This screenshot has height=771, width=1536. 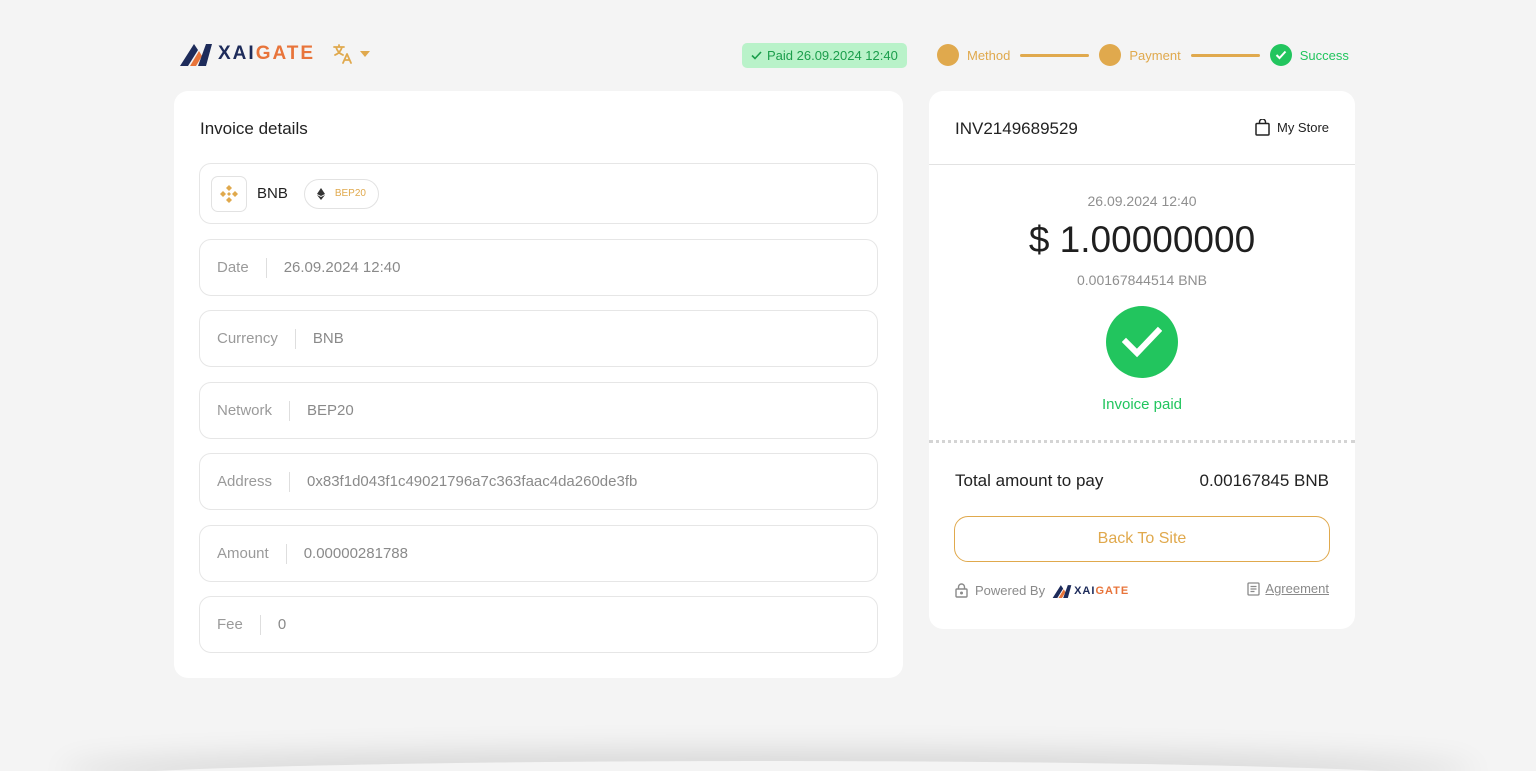 I want to click on step-payment-dot, so click(x=1110, y=55).